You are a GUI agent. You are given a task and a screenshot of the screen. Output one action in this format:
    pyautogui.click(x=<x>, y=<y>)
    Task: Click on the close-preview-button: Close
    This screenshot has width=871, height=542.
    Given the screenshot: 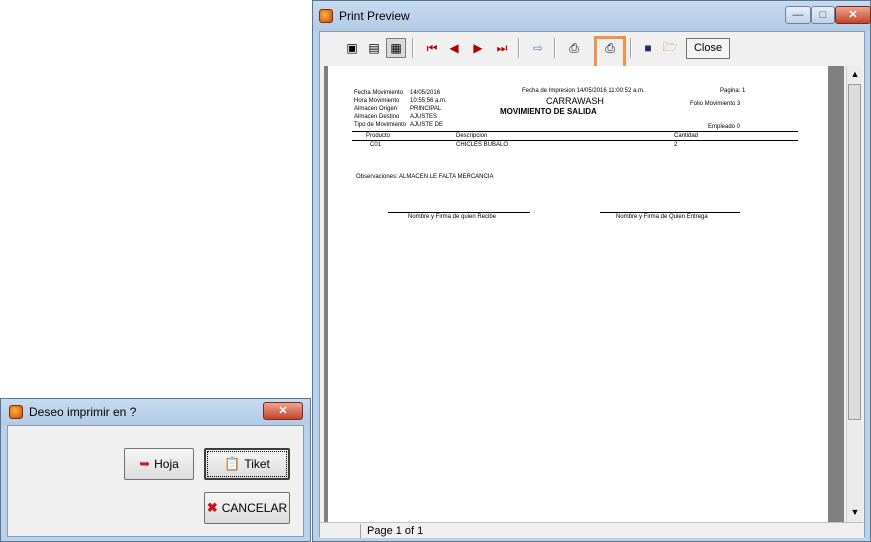 What is the action you would take?
    pyautogui.click(x=708, y=48)
    